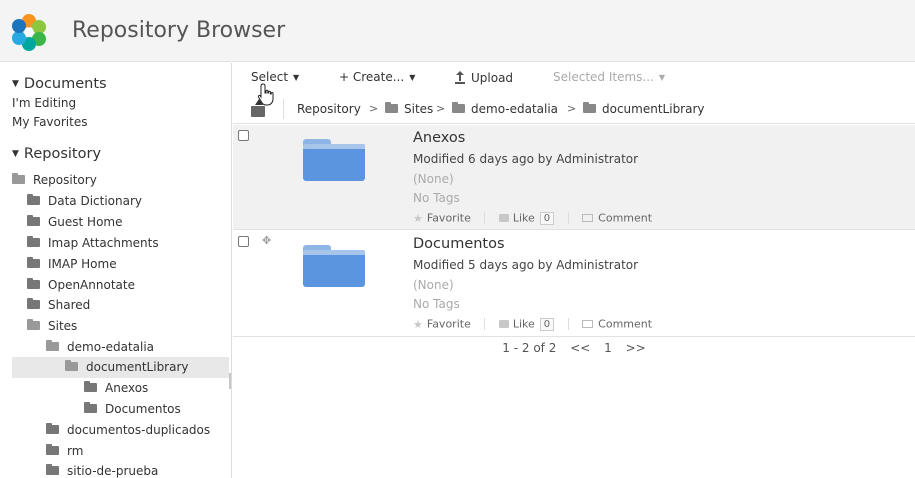 The height and width of the screenshot is (478, 915). Describe the element at coordinates (608, 348) in the screenshot. I see `paginator-page-1: 1` at that location.